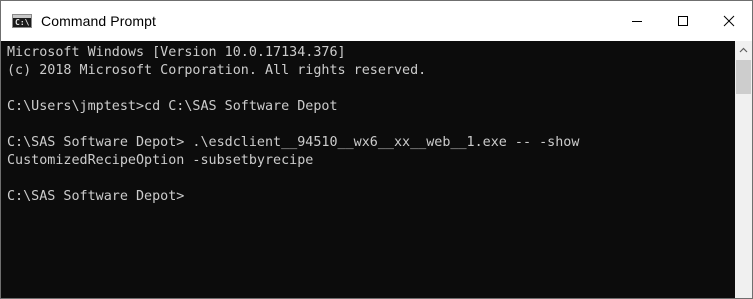 This screenshot has width=753, height=299. I want to click on maximize-icon, so click(683, 21).